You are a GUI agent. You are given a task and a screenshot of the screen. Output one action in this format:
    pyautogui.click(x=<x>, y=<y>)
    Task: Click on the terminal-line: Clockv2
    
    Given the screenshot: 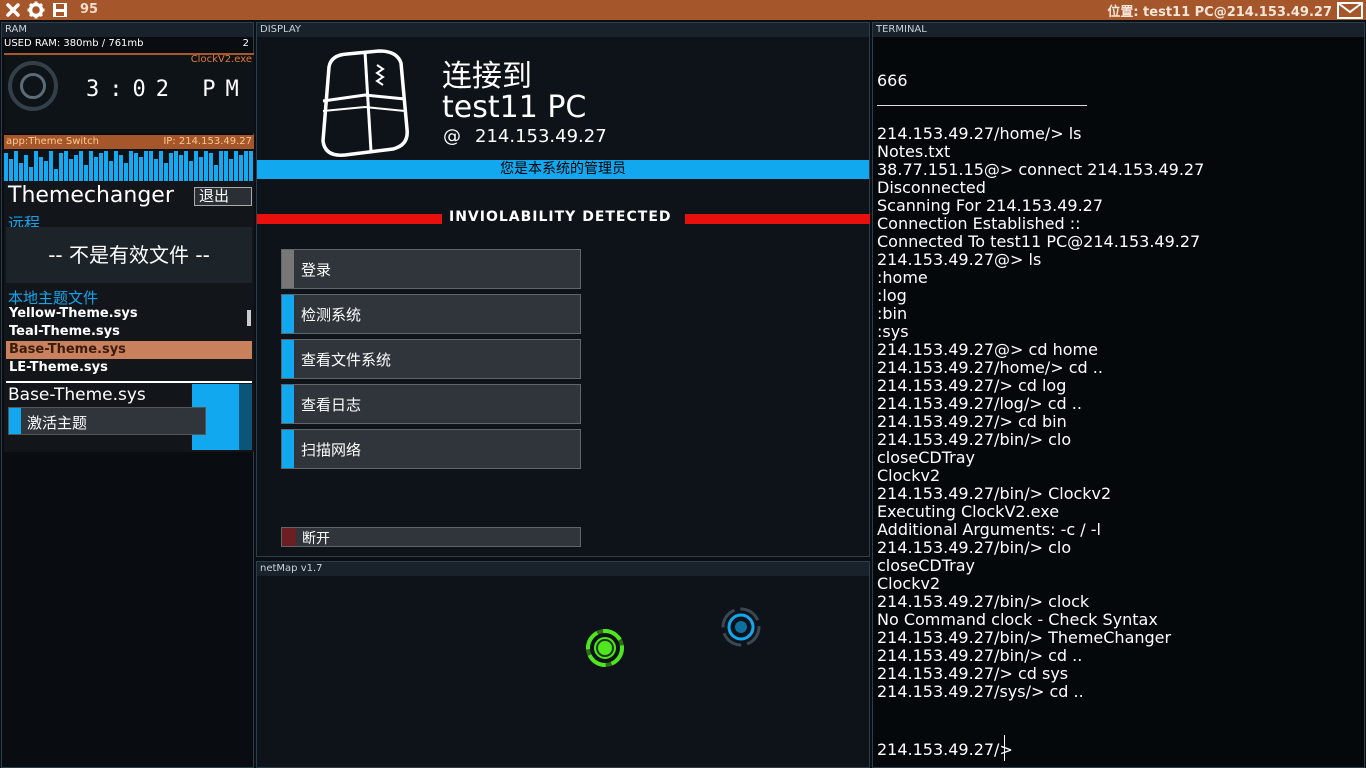 What is the action you would take?
    pyautogui.click(x=909, y=583)
    